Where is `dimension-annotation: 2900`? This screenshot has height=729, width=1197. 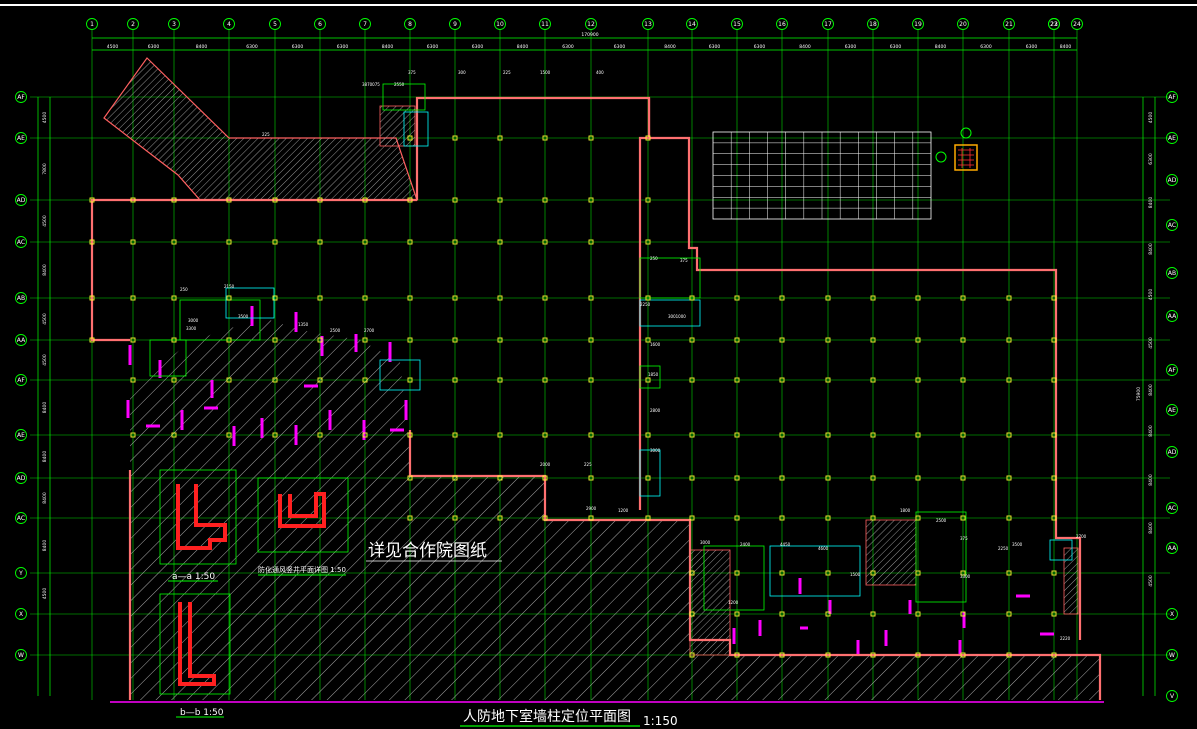 dimension-annotation: 2900 is located at coordinates (591, 508).